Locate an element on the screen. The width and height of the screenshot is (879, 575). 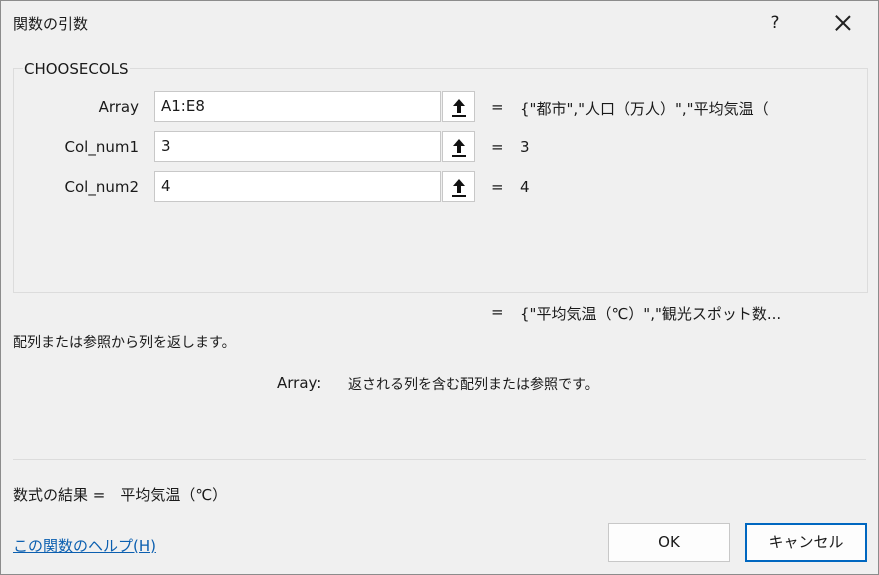
col-num1-collapse-button is located at coordinates (458, 146).